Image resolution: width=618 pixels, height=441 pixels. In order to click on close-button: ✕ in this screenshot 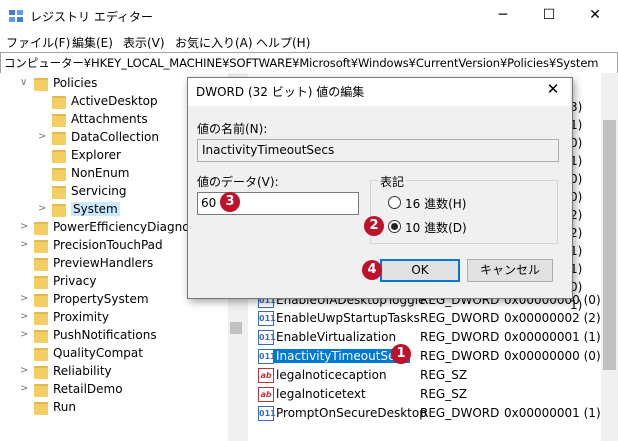, I will do `click(595, 16)`.